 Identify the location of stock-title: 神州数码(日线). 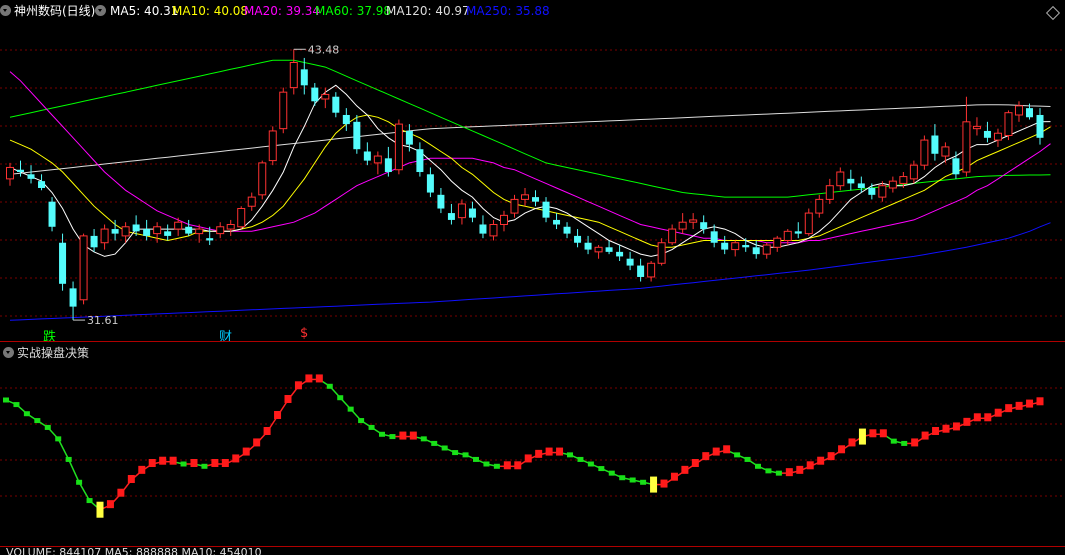
(55, 11).